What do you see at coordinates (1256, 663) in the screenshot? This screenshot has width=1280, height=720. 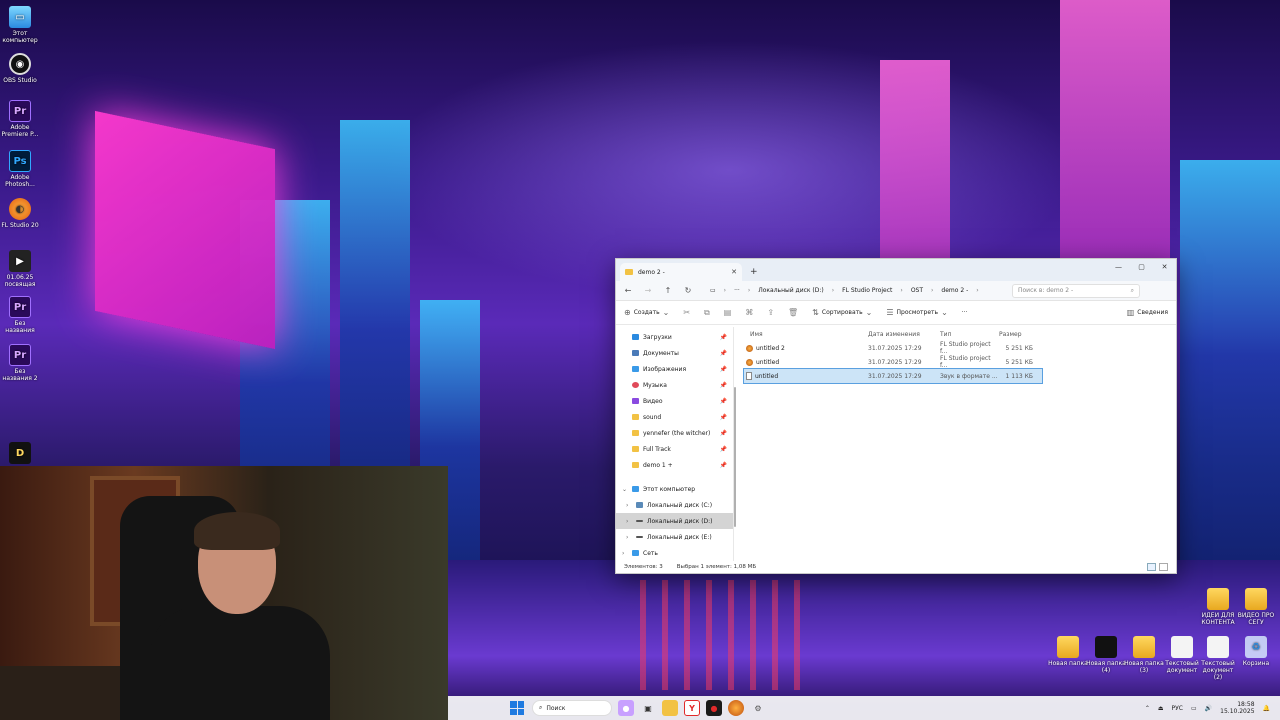 I see `desktop-icon-label: Корзина` at bounding box center [1256, 663].